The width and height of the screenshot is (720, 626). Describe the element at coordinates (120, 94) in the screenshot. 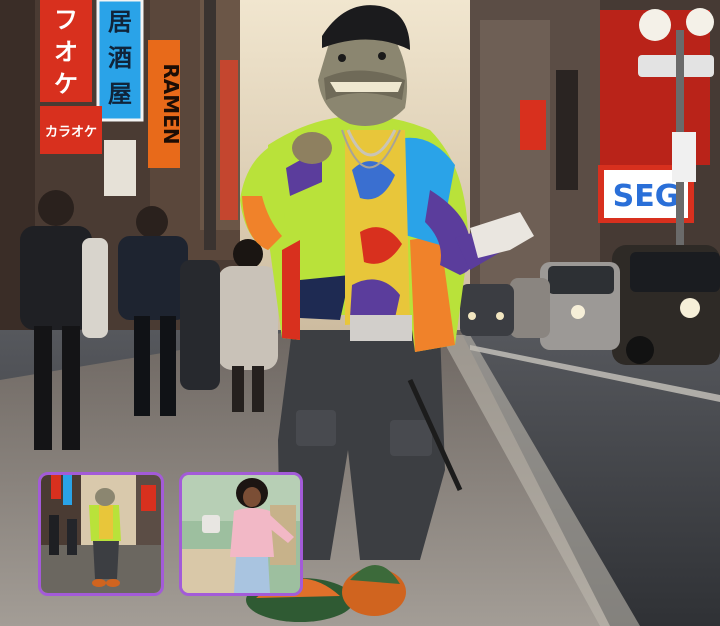

I see `izakaya-sign-char-3: 屋` at that location.